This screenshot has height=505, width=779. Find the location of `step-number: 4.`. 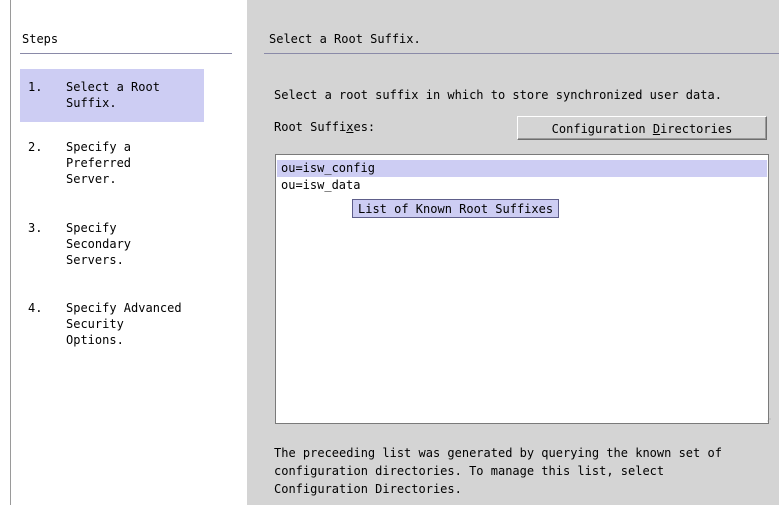

step-number: 4. is located at coordinates (35, 308).